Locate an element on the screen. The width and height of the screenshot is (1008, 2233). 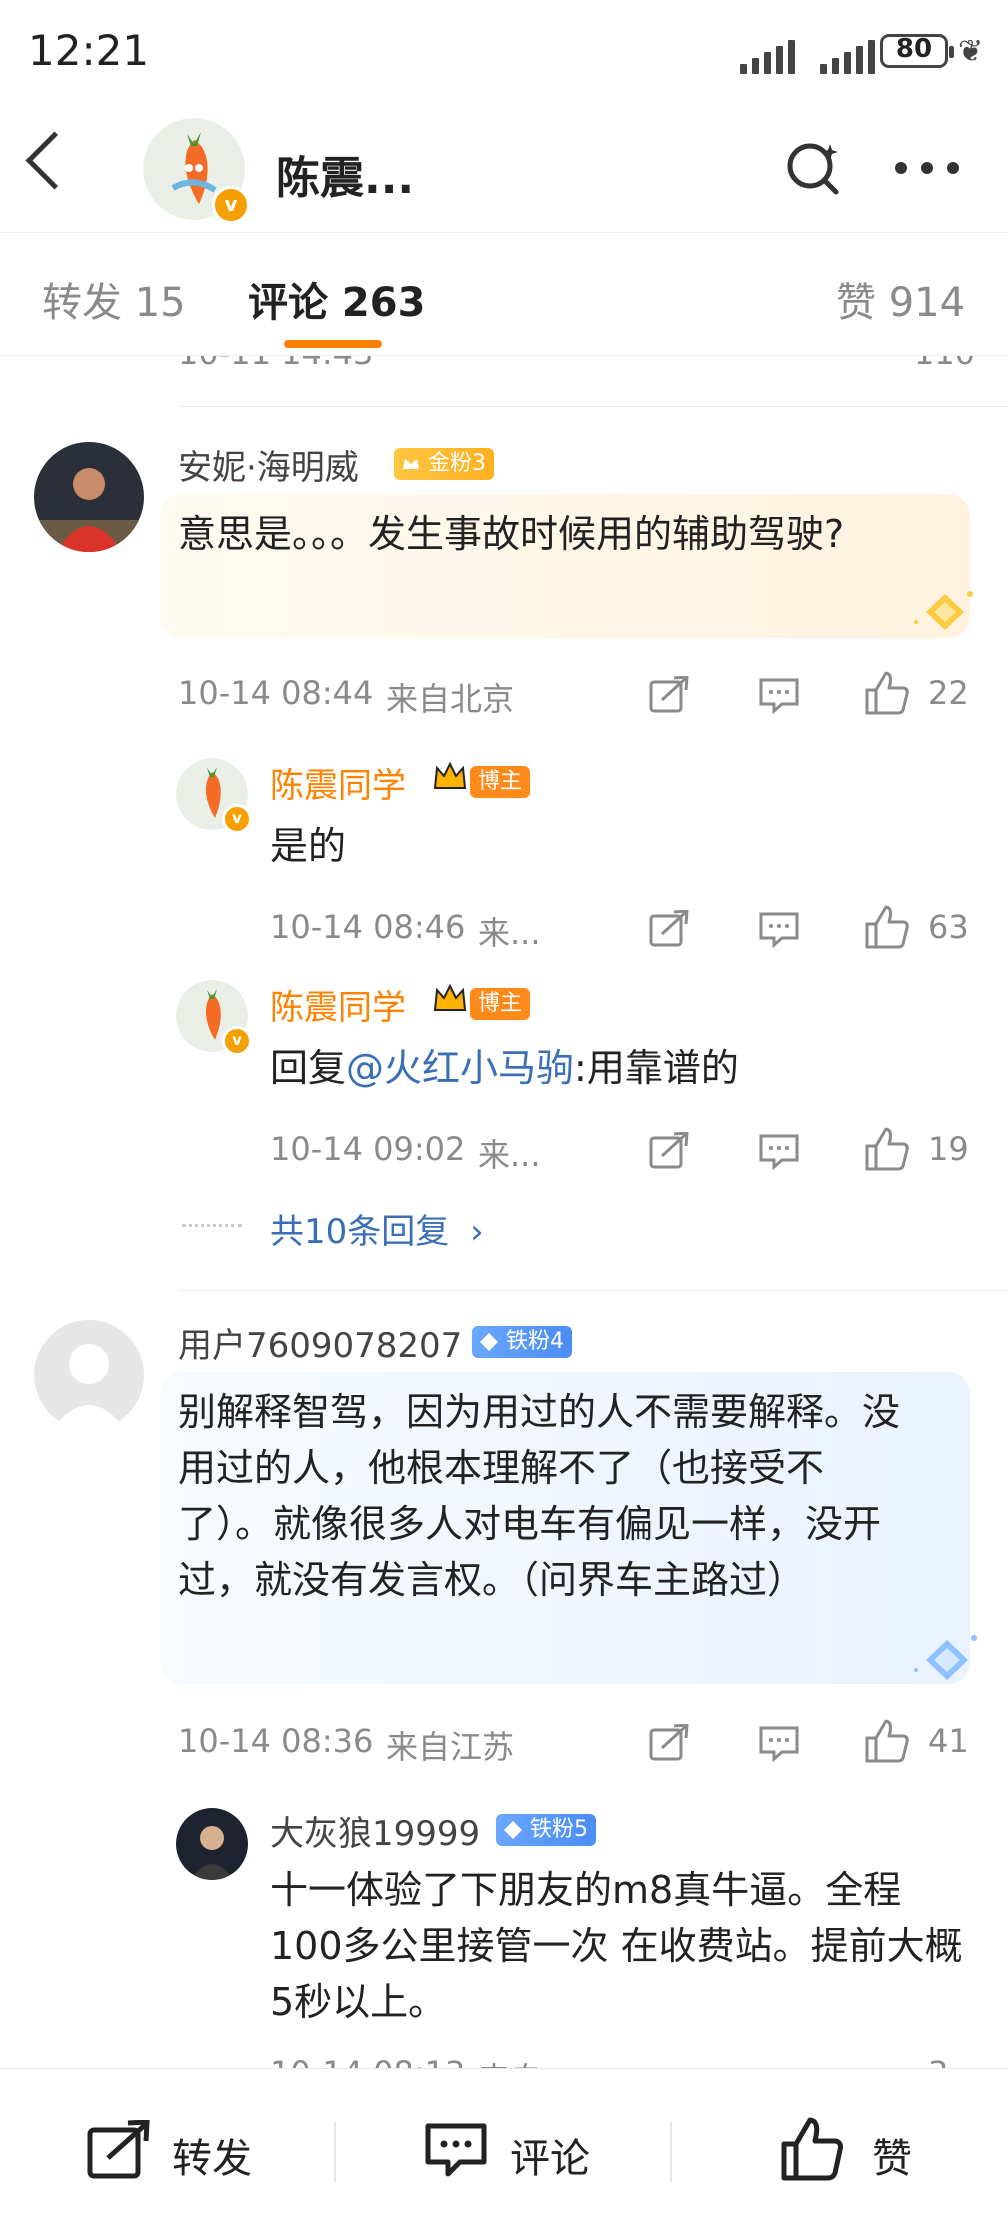
like-button: 赞 is located at coordinates (880, 2151).